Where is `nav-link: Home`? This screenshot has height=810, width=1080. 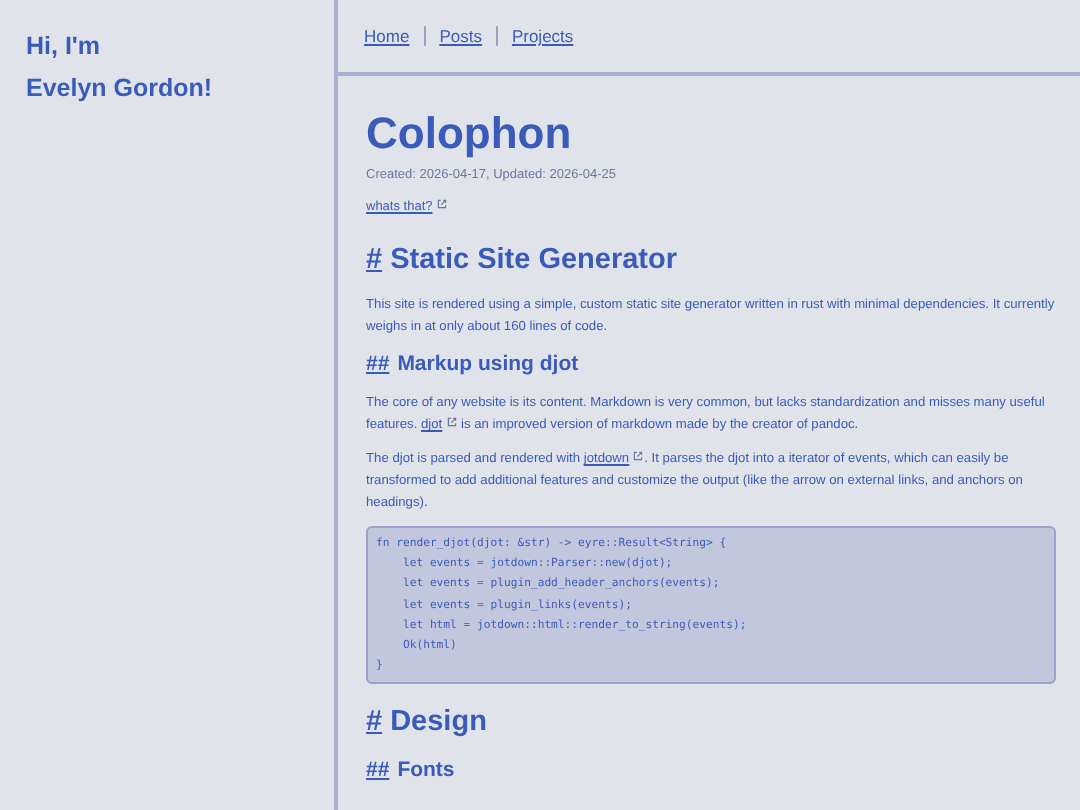 nav-link: Home is located at coordinates (394, 36).